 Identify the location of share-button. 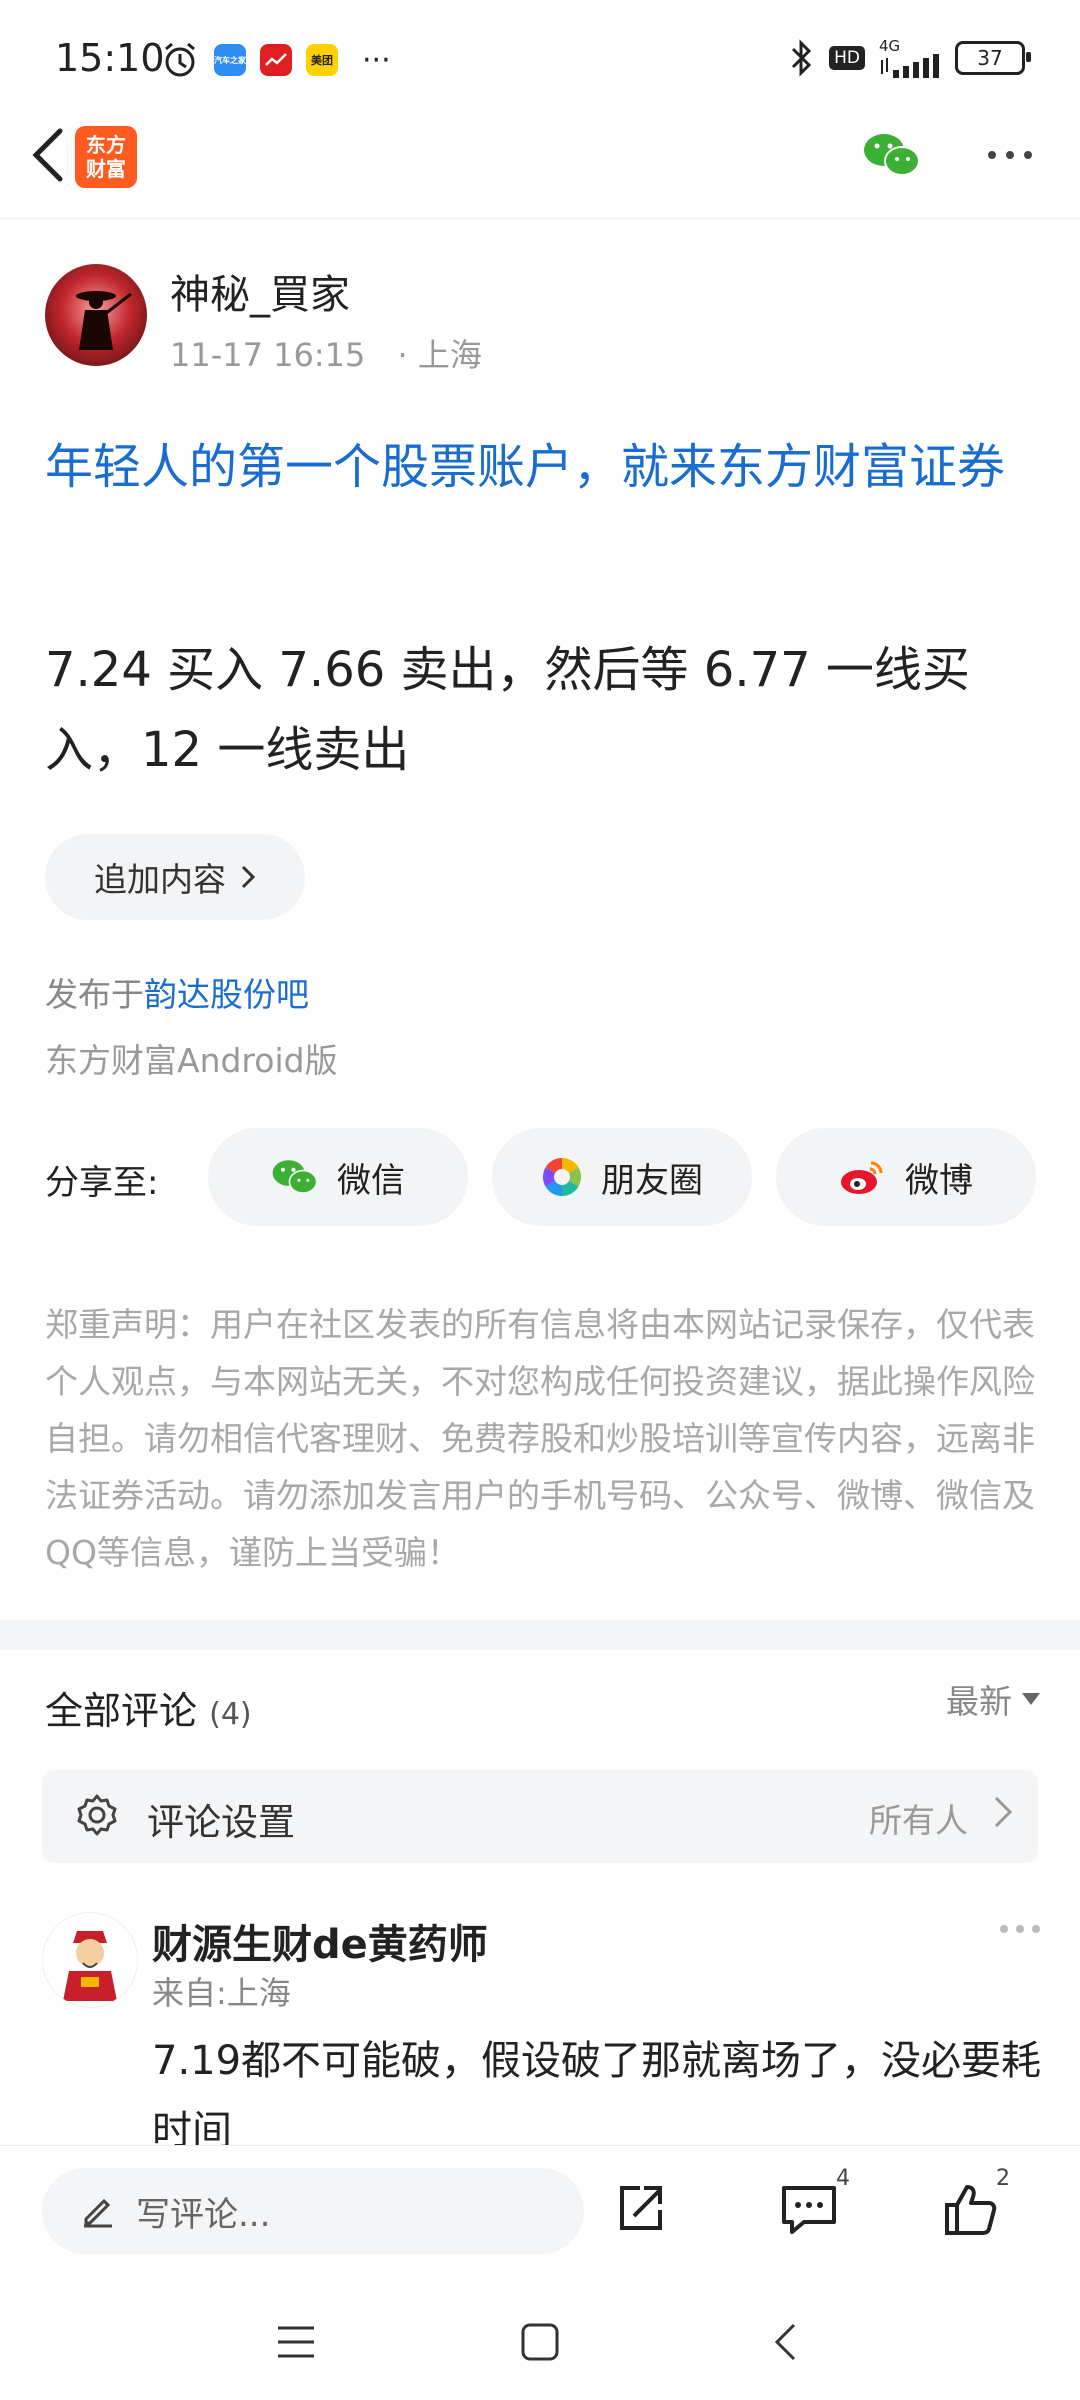
(641, 2209).